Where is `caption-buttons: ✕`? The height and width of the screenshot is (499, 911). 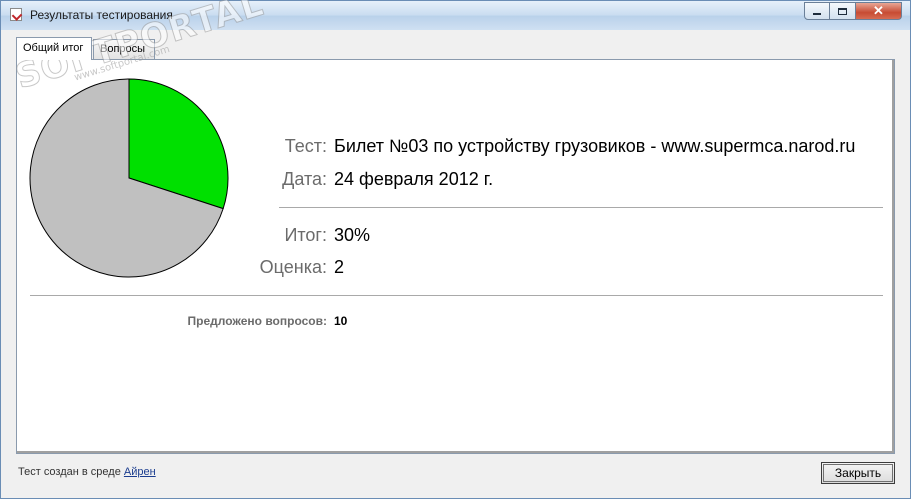 caption-buttons: ✕ is located at coordinates (853, 11).